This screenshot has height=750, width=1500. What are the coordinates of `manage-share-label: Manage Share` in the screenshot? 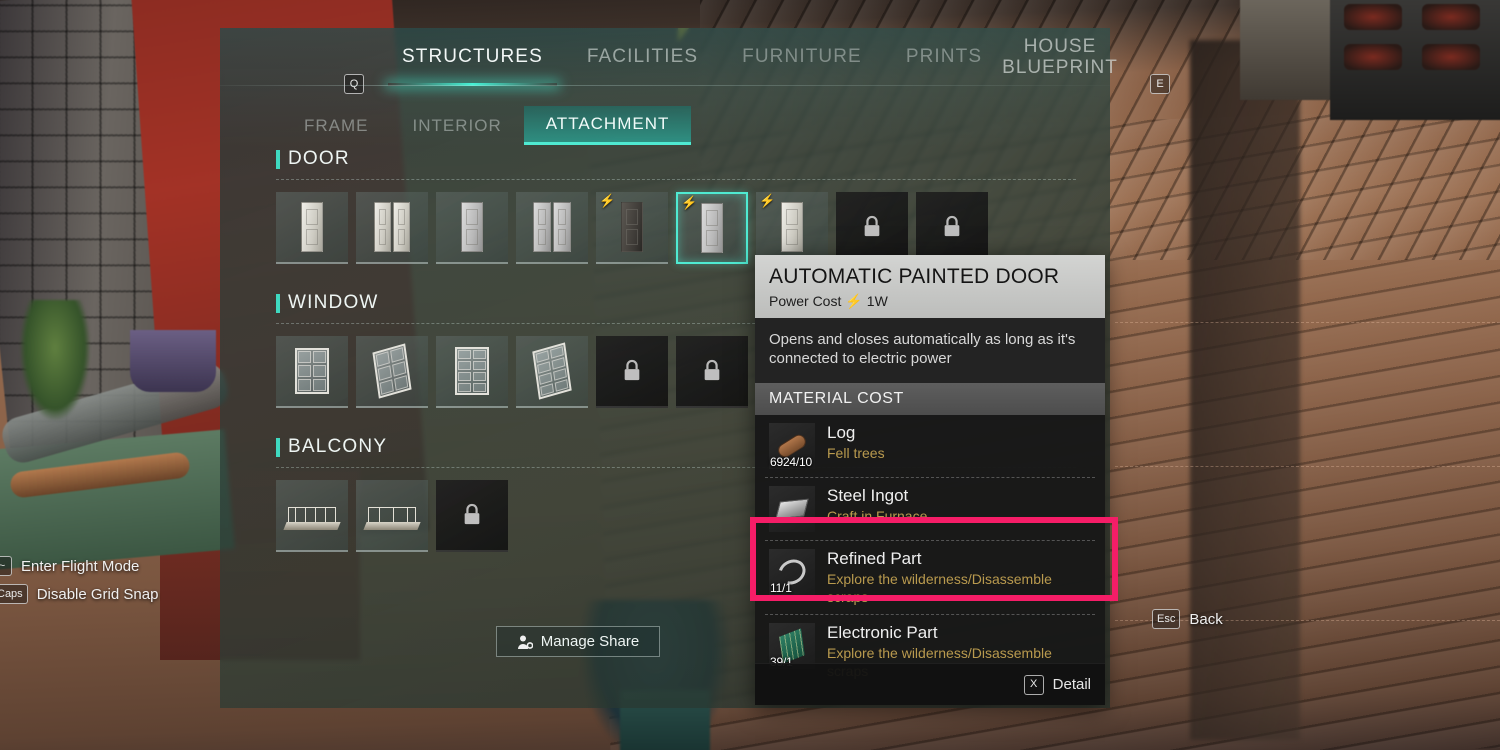 It's located at (590, 641).